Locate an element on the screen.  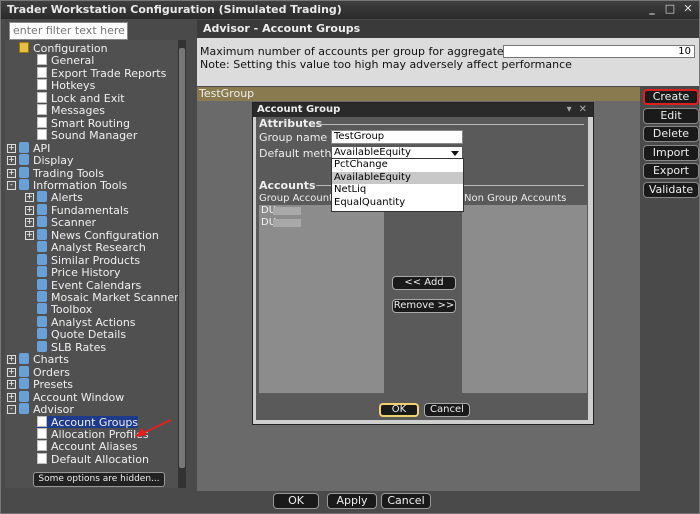
redacted-account is located at coordinates (287, 211).